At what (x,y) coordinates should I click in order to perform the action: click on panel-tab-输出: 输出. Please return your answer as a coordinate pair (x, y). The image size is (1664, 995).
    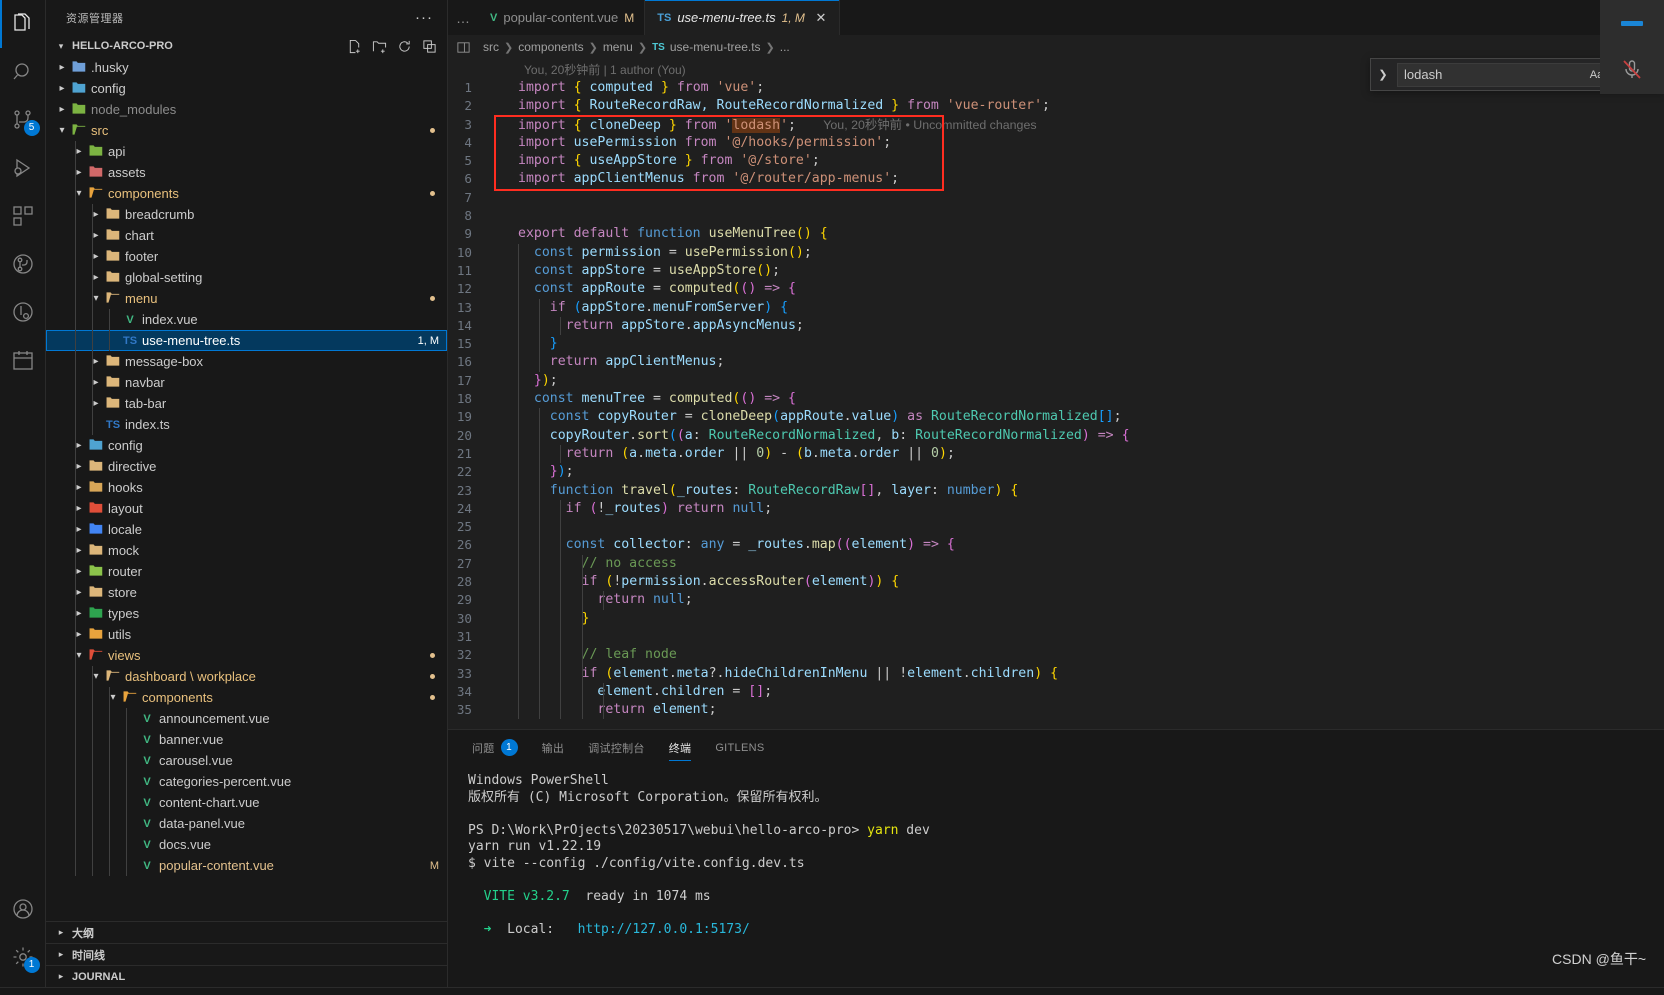
    Looking at the image, I should click on (553, 747).